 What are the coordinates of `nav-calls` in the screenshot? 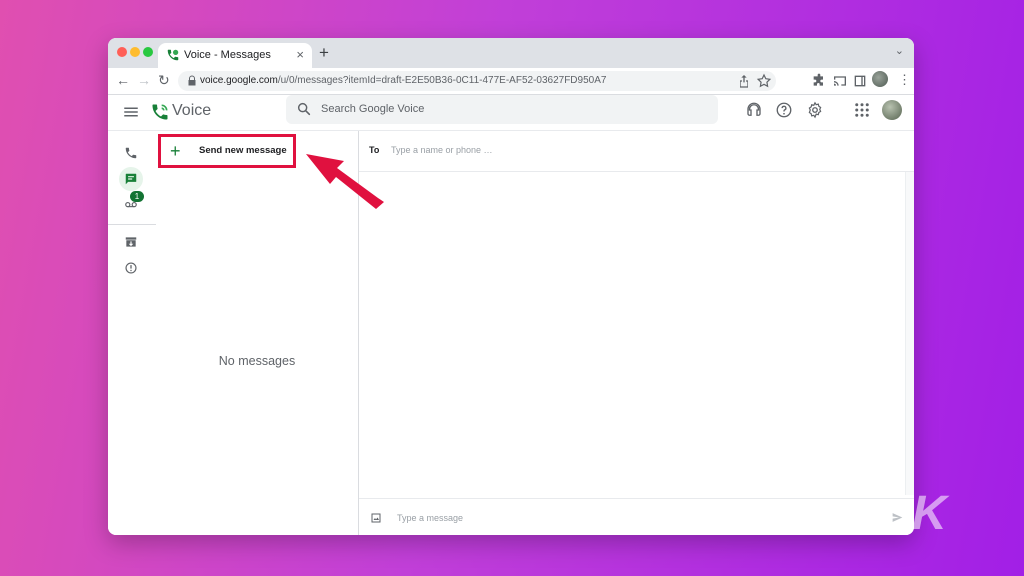 It's located at (131, 153).